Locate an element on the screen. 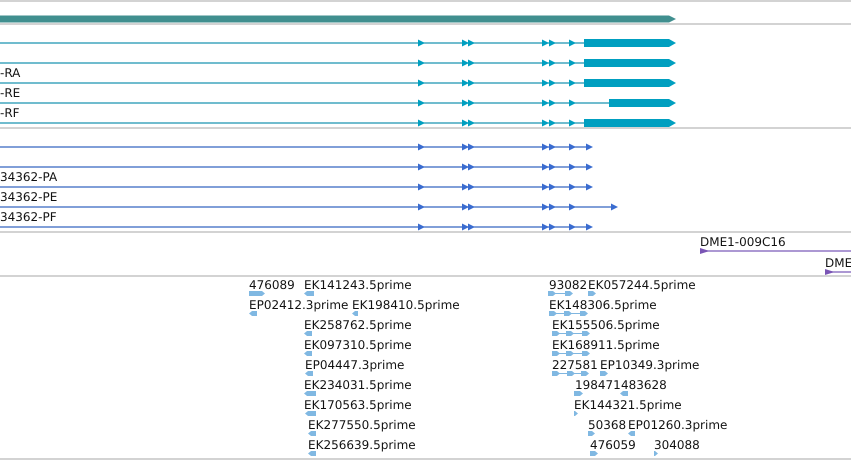 The height and width of the screenshot is (460, 851). est-label: EK155506.5prime is located at coordinates (606, 325).